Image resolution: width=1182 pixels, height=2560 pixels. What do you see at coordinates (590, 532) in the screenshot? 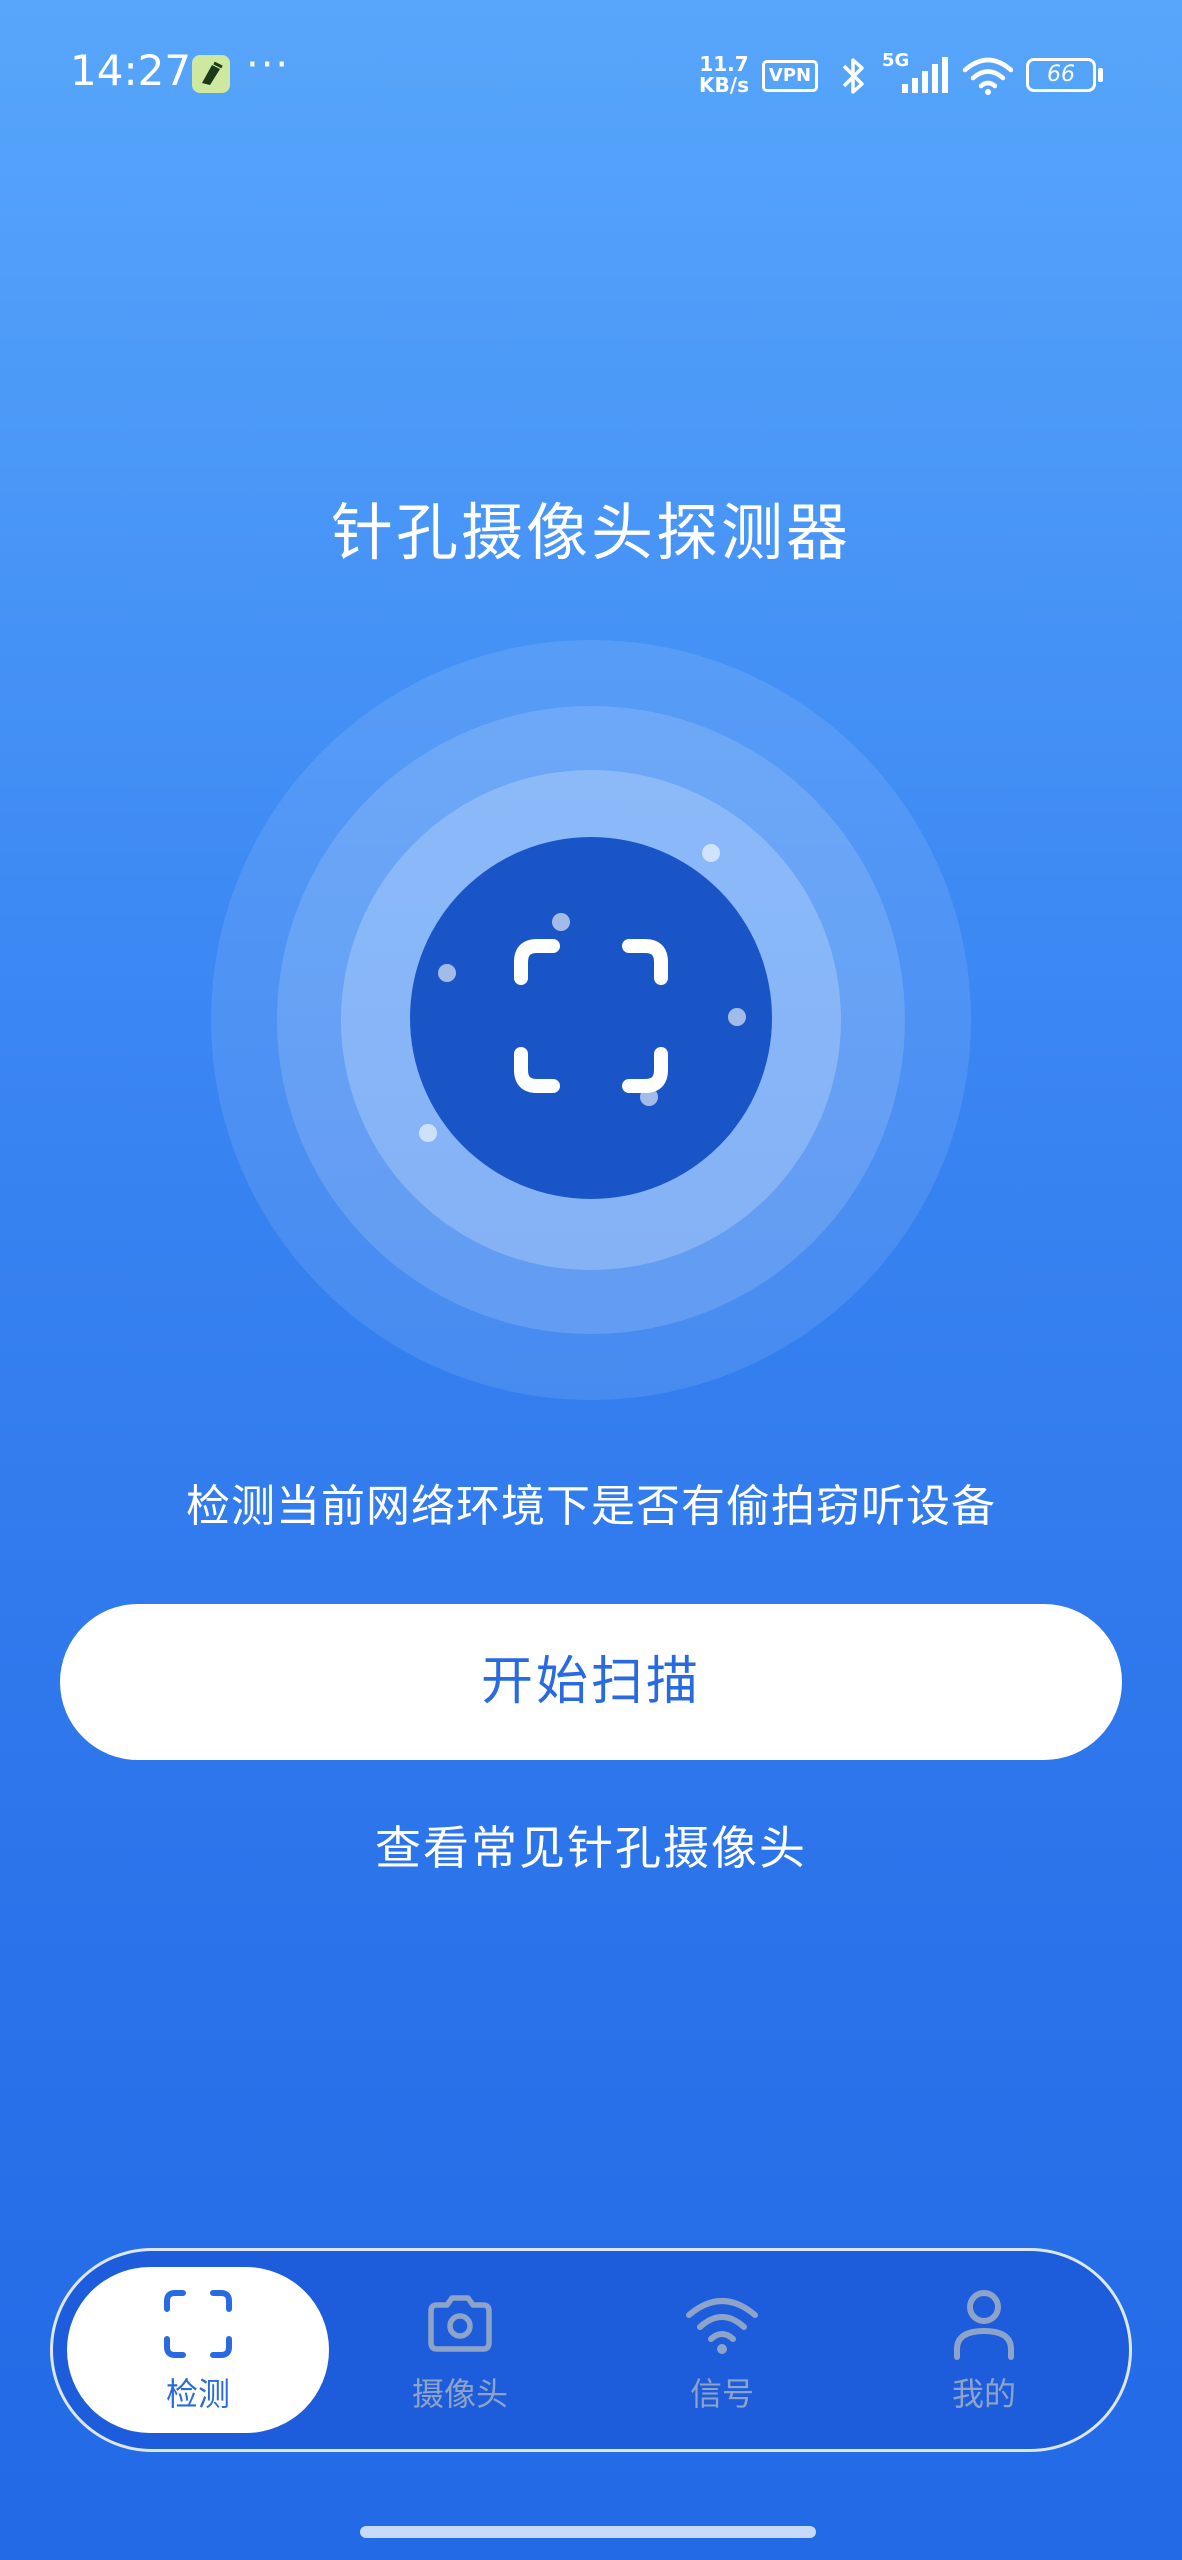
I see `page-title: 针孔摄像头探测器` at bounding box center [590, 532].